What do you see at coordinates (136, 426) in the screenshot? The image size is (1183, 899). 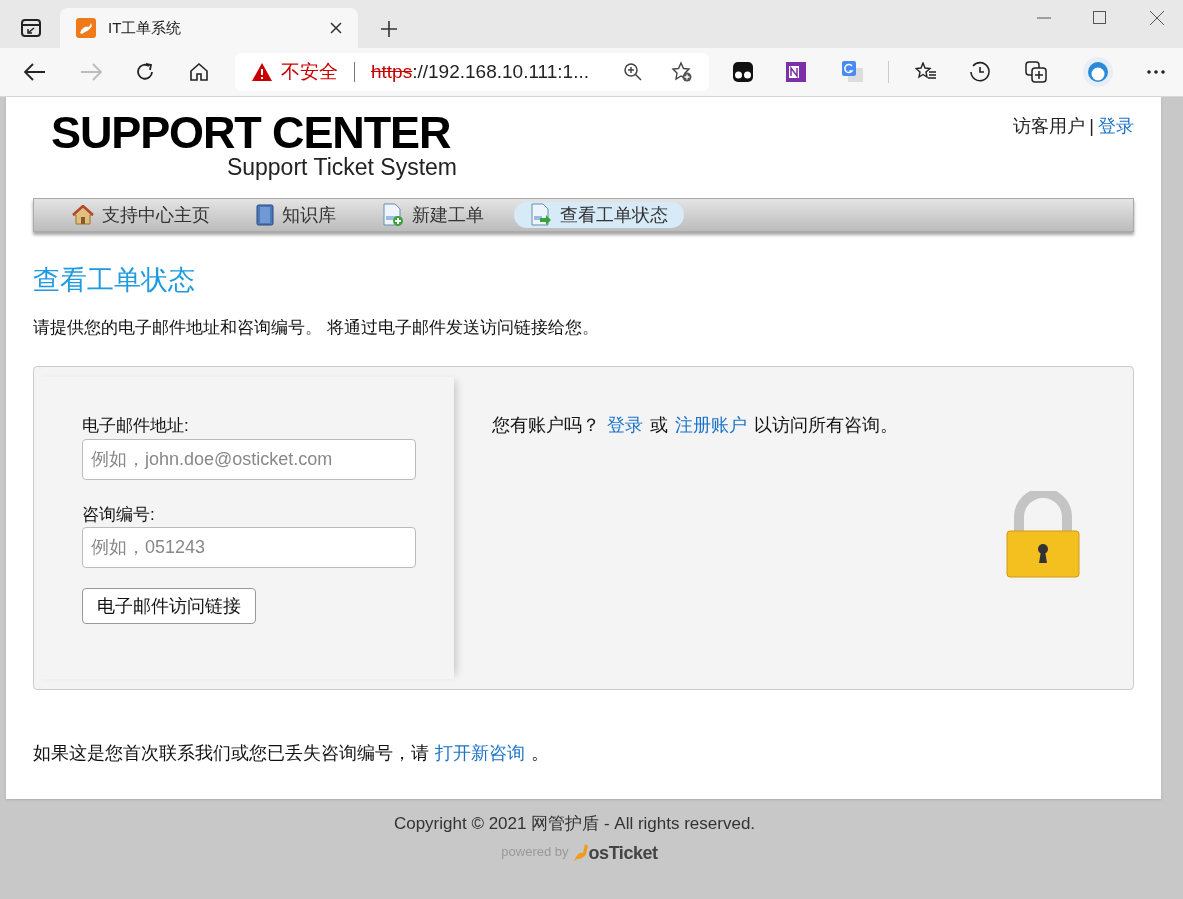 I see `email-label: 电子邮件地址:` at bounding box center [136, 426].